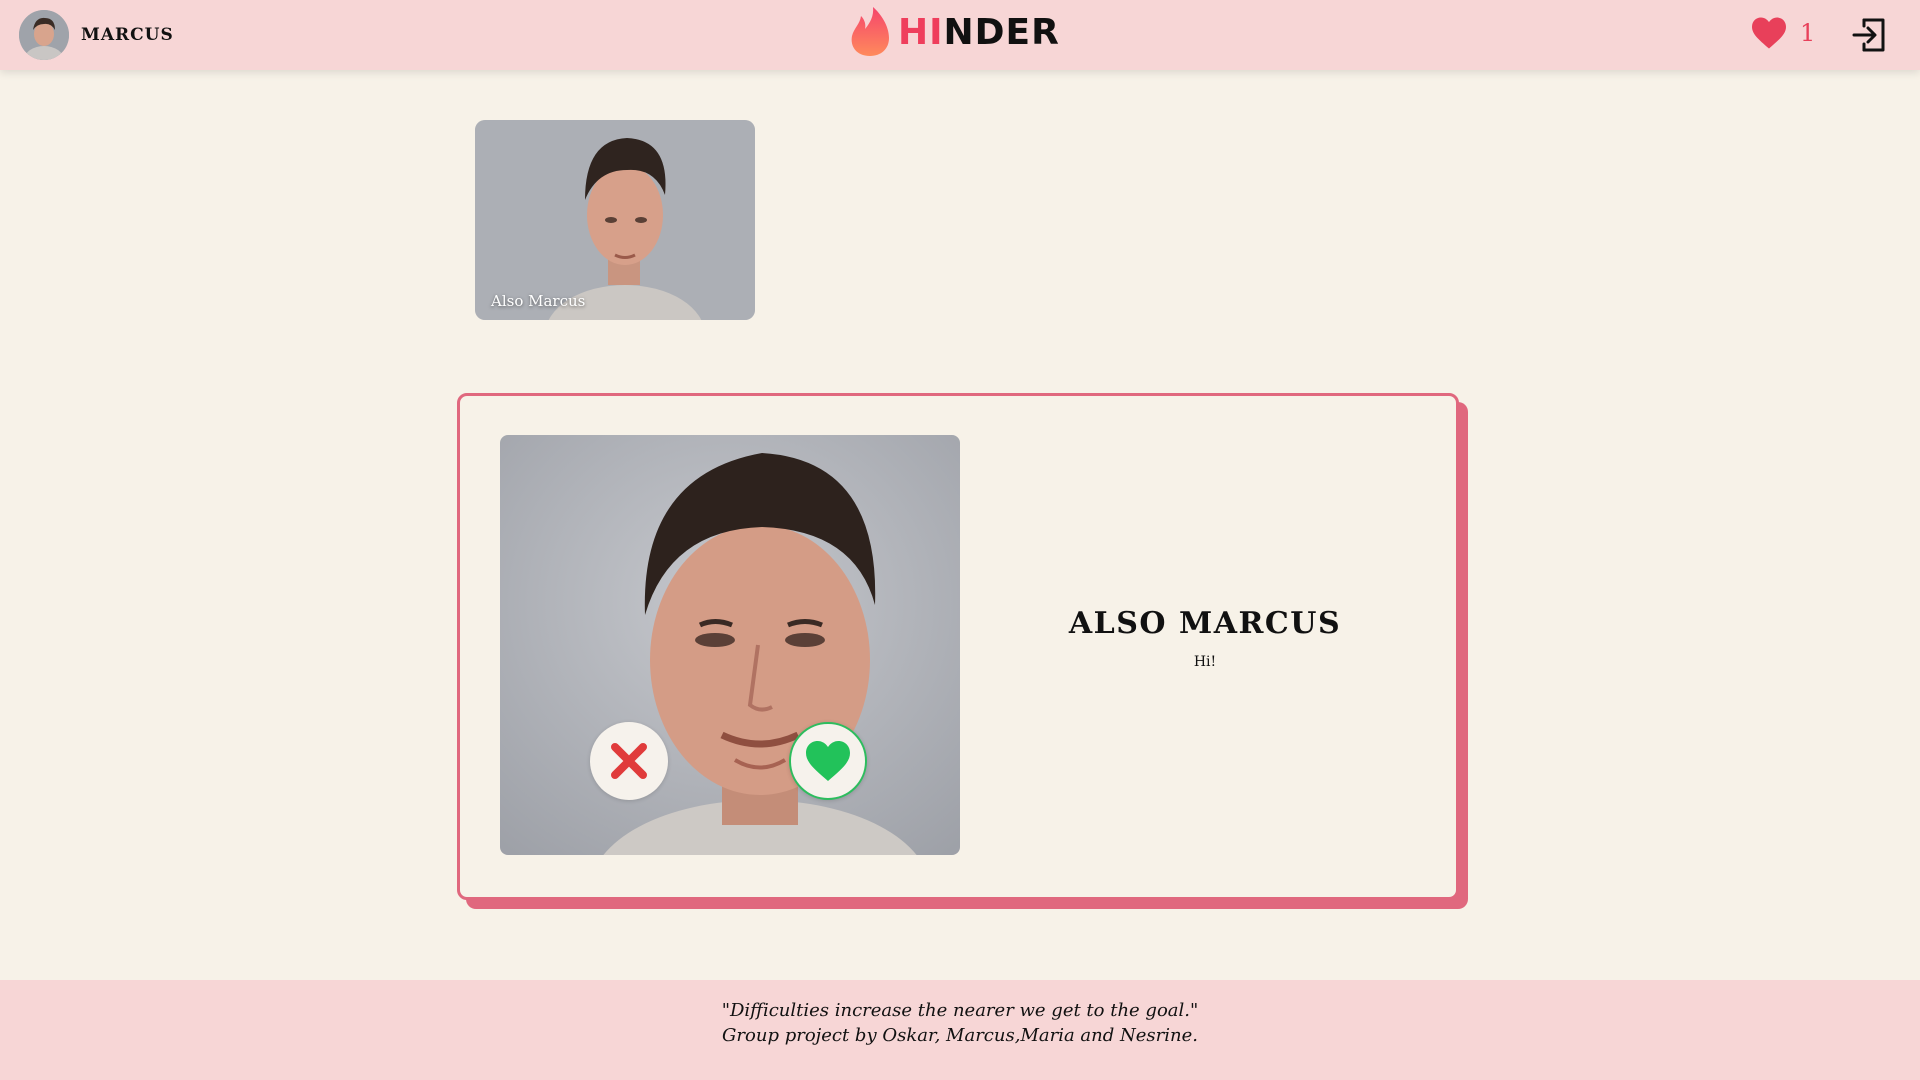 The width and height of the screenshot is (1920, 1080). I want to click on profile-name: ALSO MARCUS, so click(1205, 623).